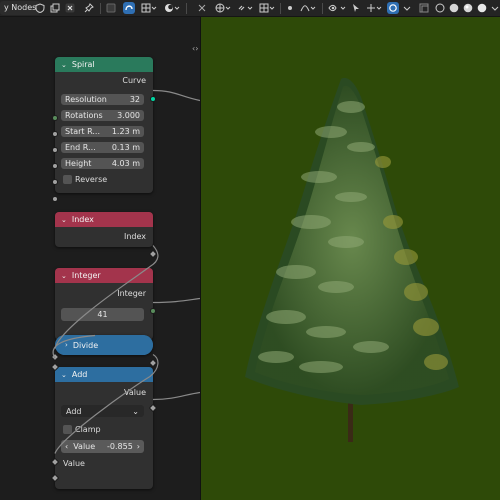 This screenshot has width=500, height=500. Describe the element at coordinates (172, 8) in the screenshot. I see `overlay-icon` at that location.